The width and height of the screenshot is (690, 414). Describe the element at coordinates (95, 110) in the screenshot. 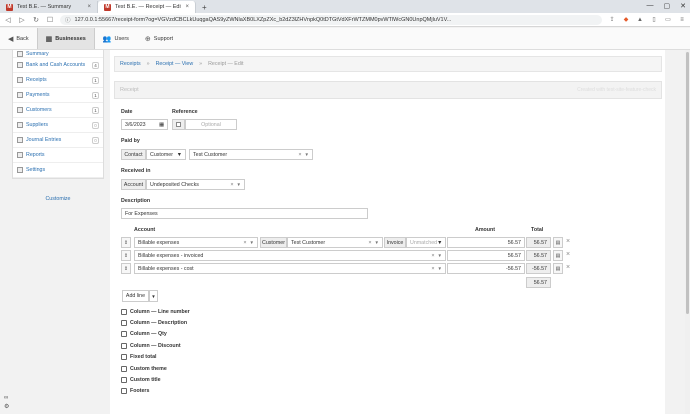

I see `count-badge: 1` at that location.